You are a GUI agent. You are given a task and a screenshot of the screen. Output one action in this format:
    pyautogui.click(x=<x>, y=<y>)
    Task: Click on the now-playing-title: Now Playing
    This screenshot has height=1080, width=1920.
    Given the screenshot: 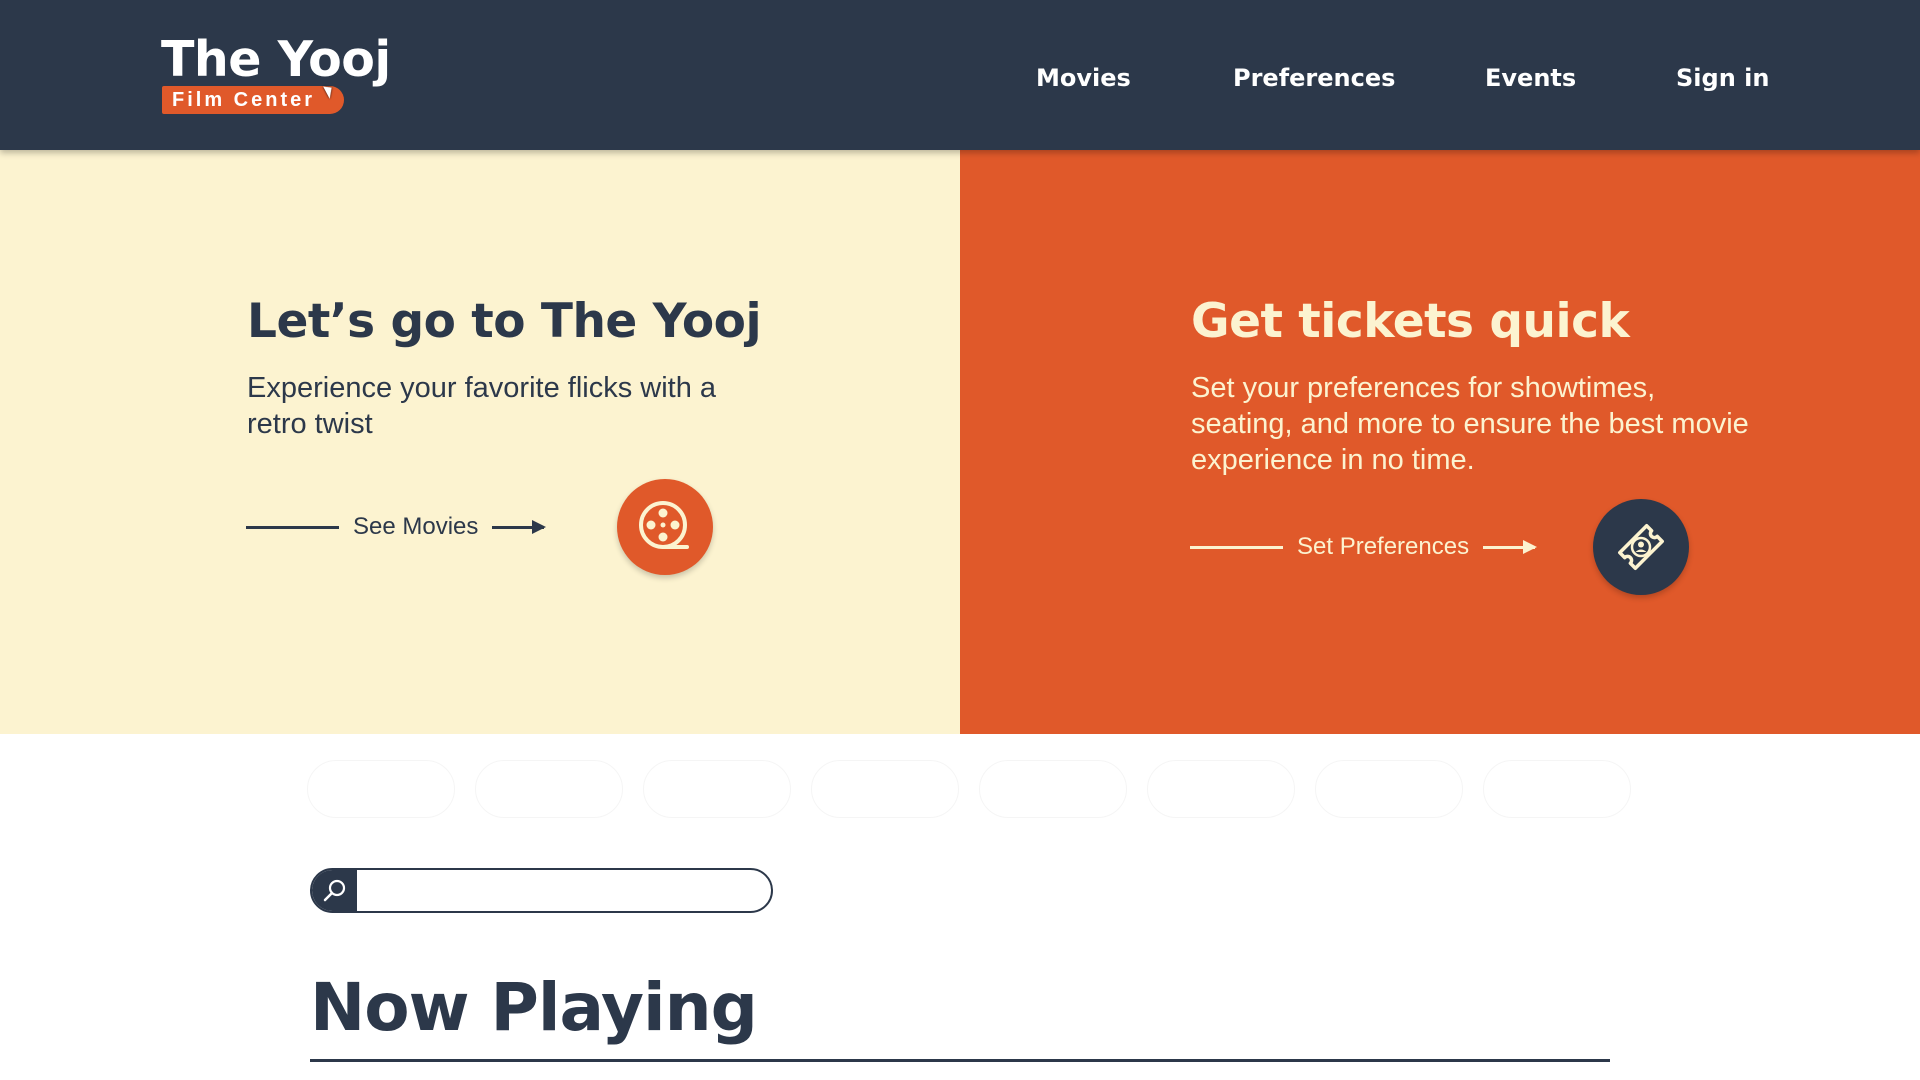 What is the action you would take?
    pyautogui.click(x=534, y=1007)
    